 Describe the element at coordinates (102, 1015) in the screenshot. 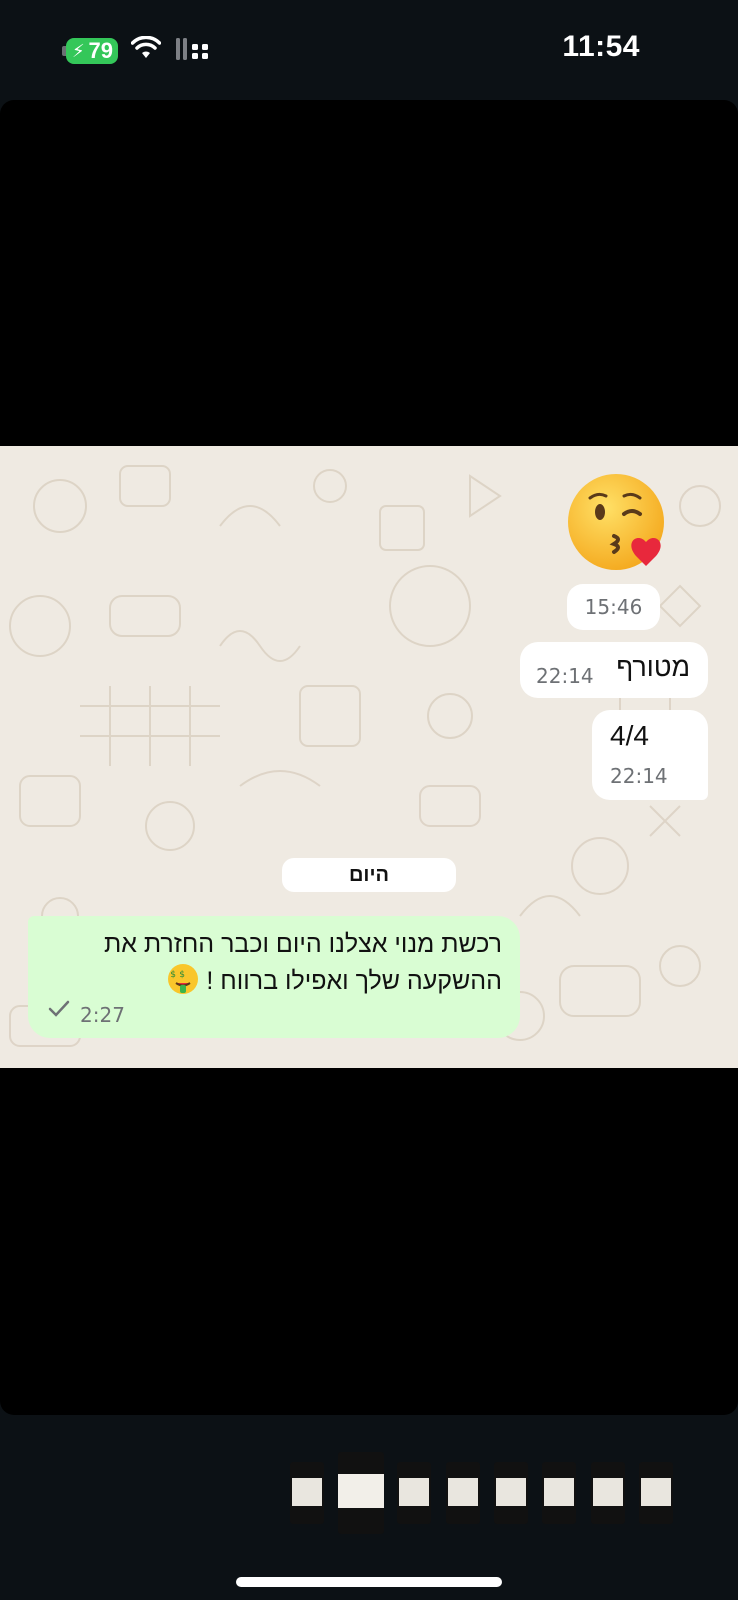

I see `message-time: 2:27` at that location.